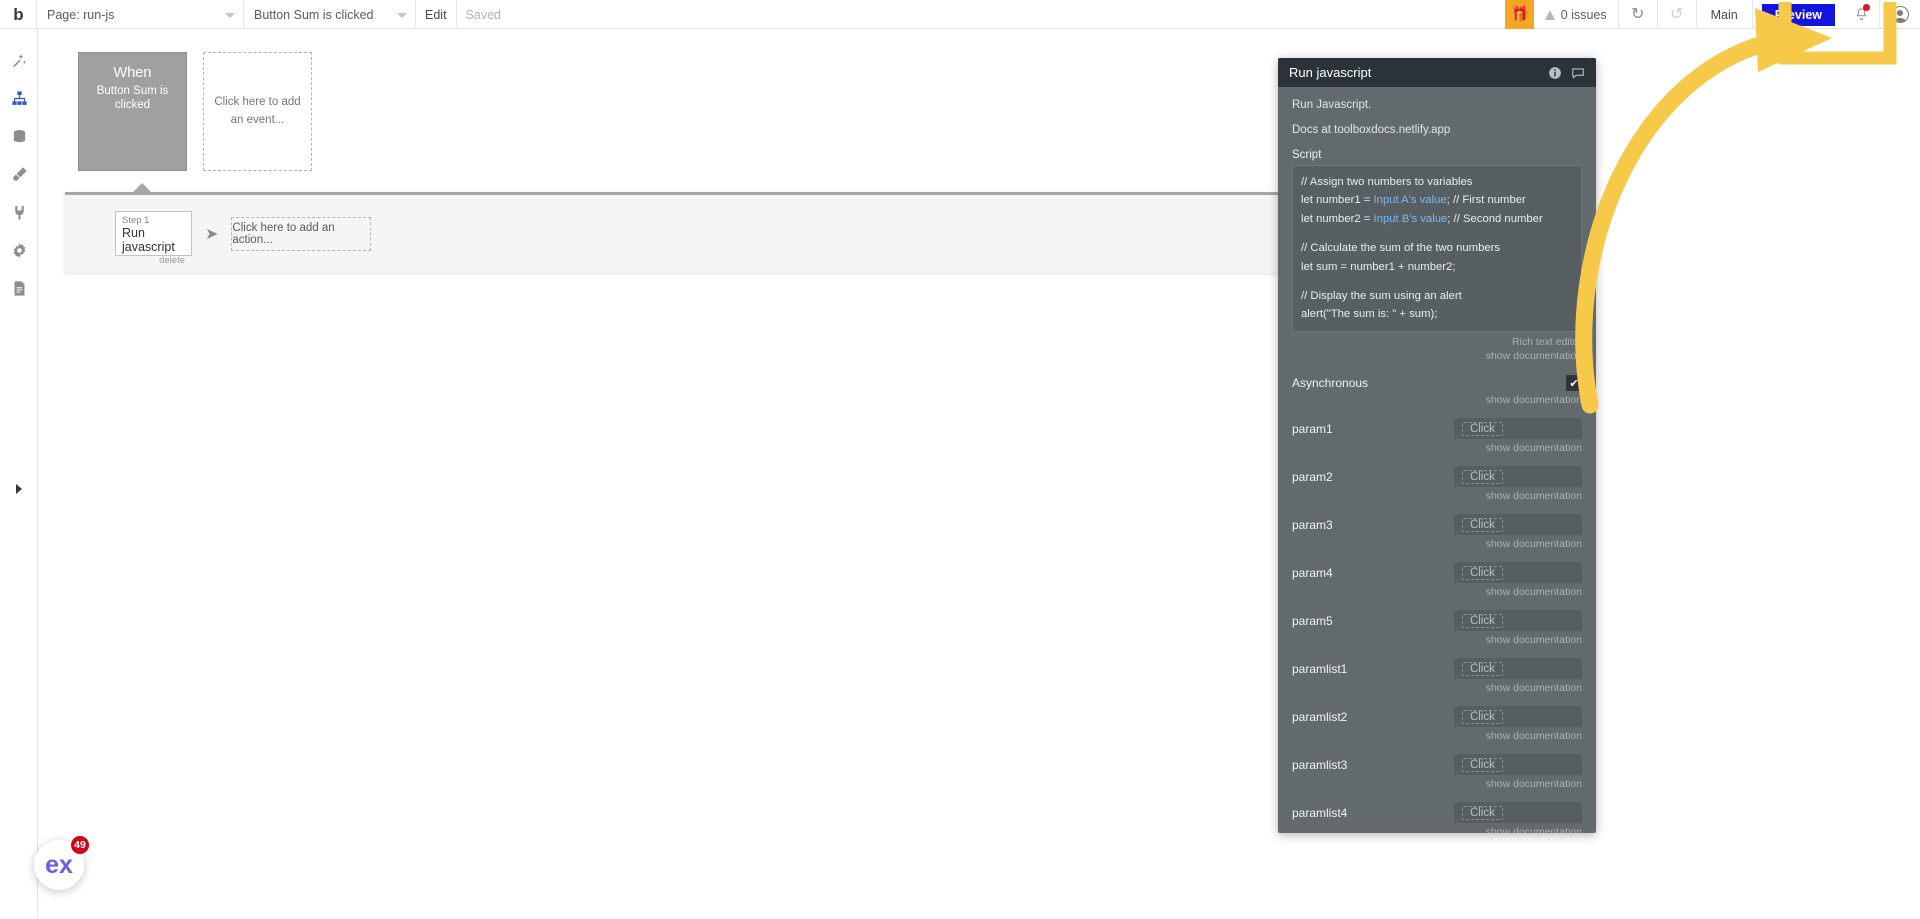  I want to click on sidebar-item-plugins, so click(19, 212).